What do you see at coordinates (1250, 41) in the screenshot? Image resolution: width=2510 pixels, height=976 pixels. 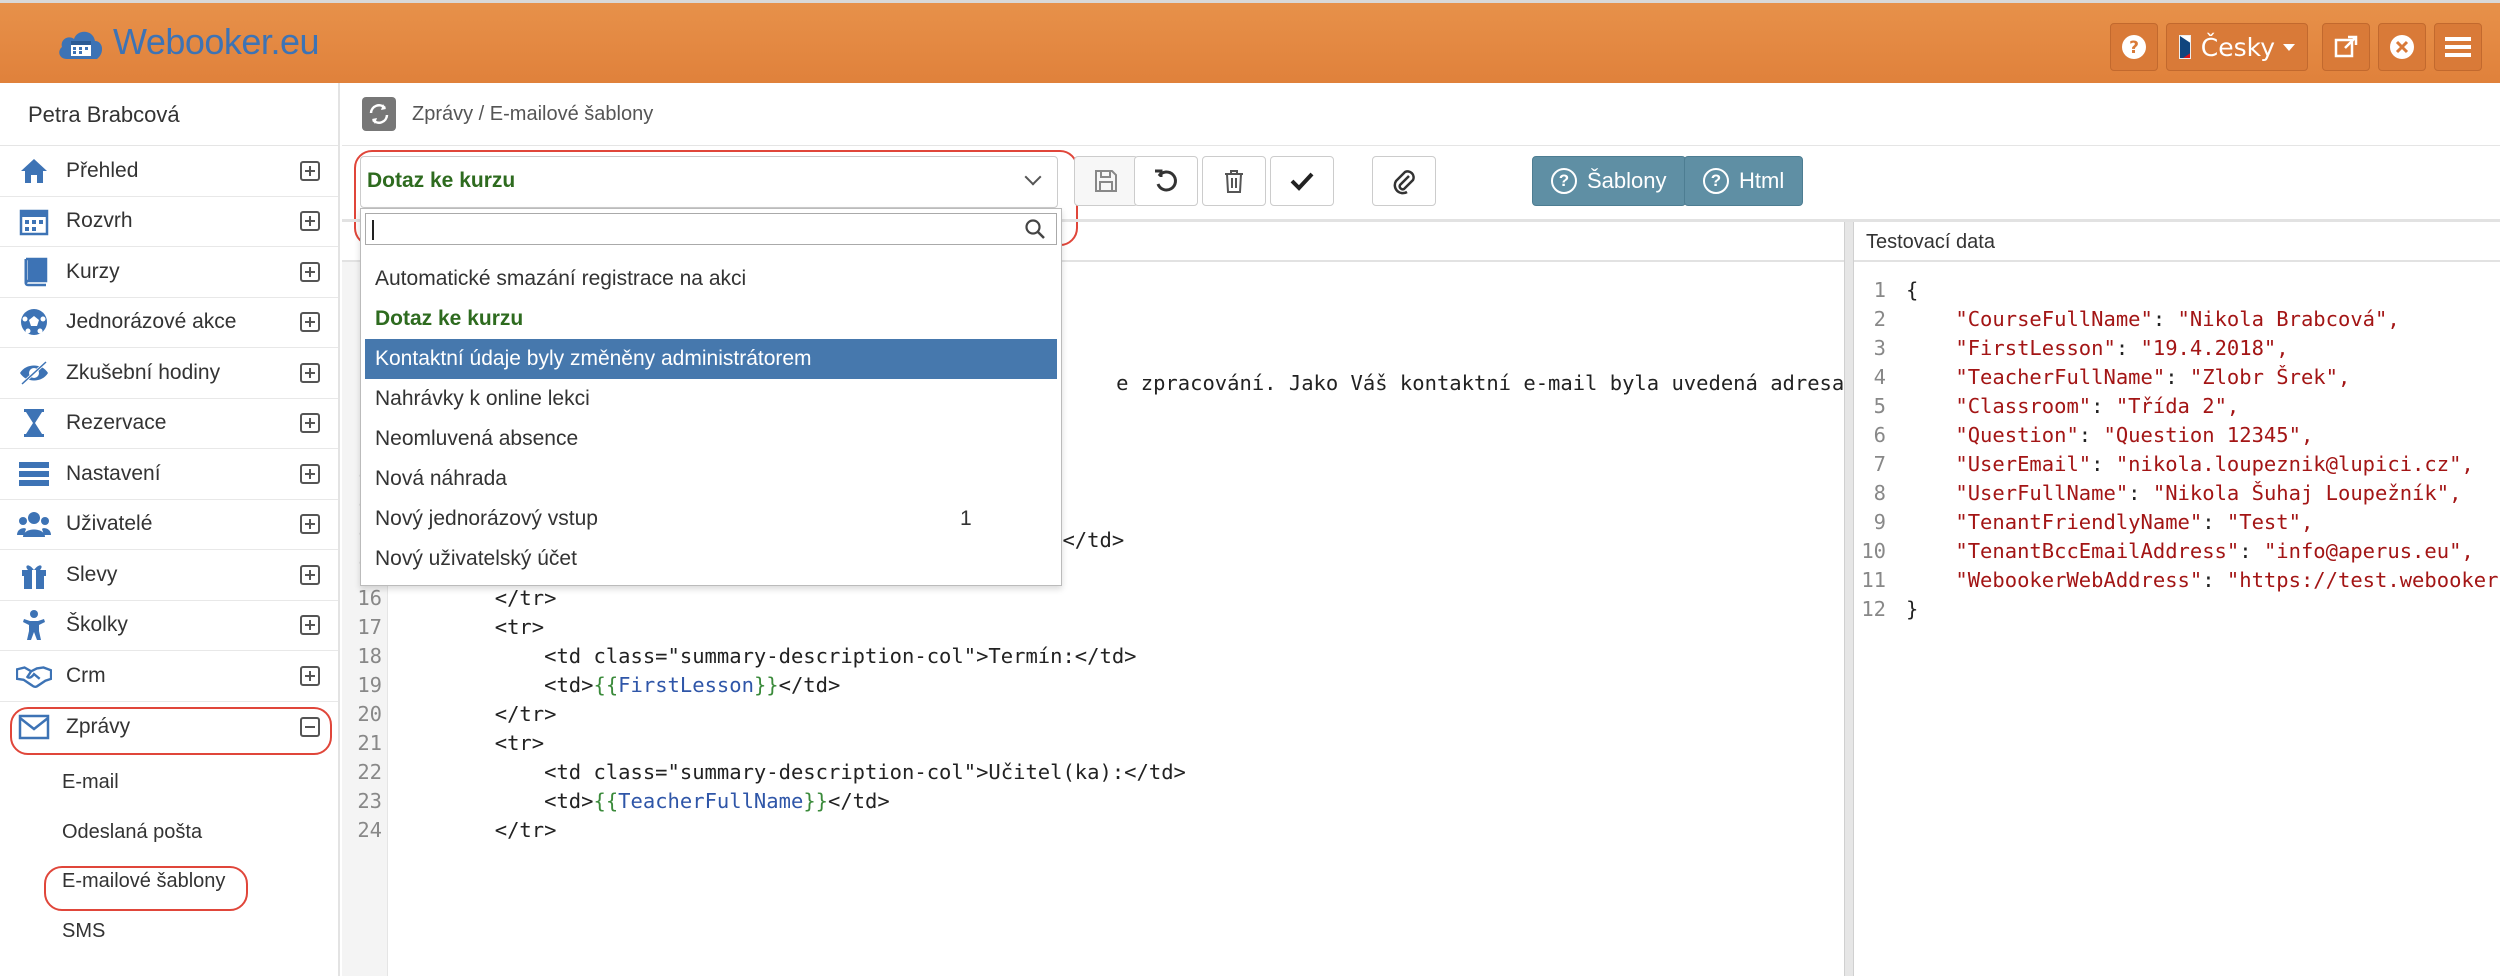 I see `app-header: Webooker.eu ? Česky` at bounding box center [1250, 41].